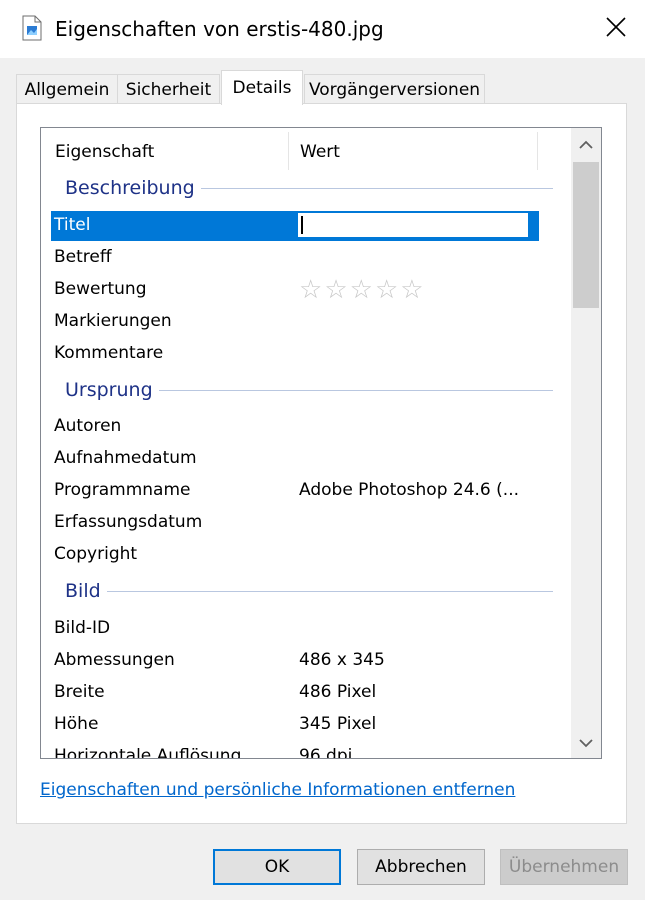 The image size is (645, 900). I want to click on property-row-bewertung: Bewertung ☆ ☆ ☆ ☆ ☆, so click(295, 290).